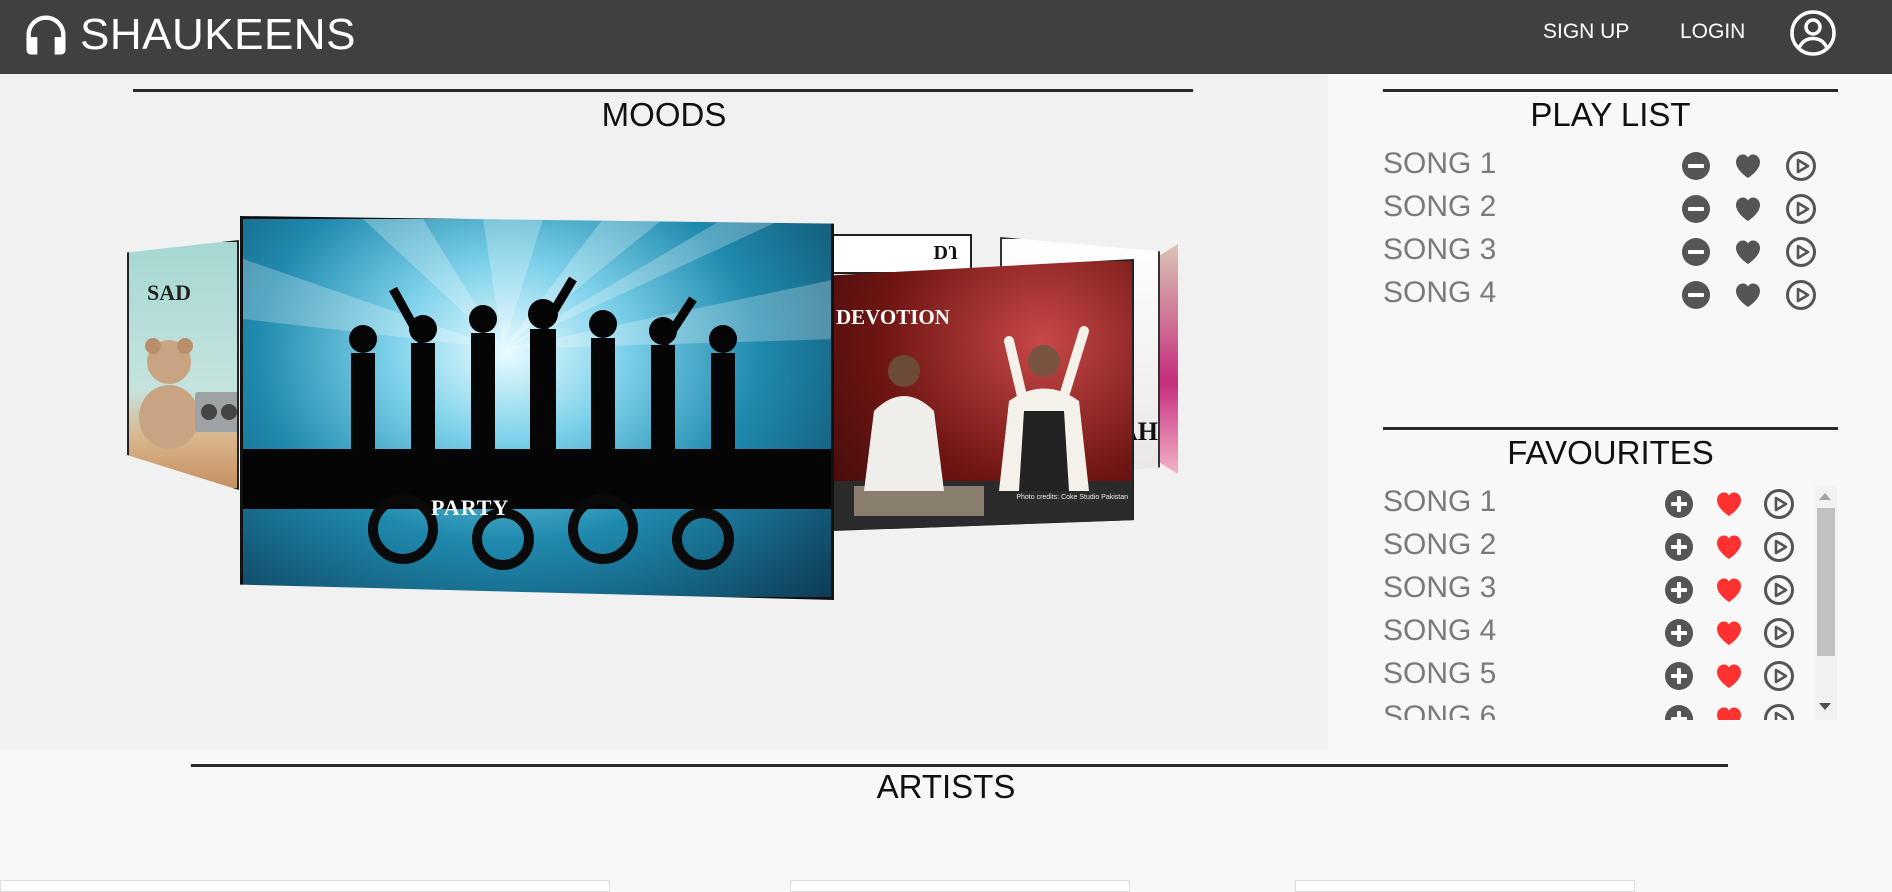  I want to click on signup-link: SIGN UP, so click(1586, 32).